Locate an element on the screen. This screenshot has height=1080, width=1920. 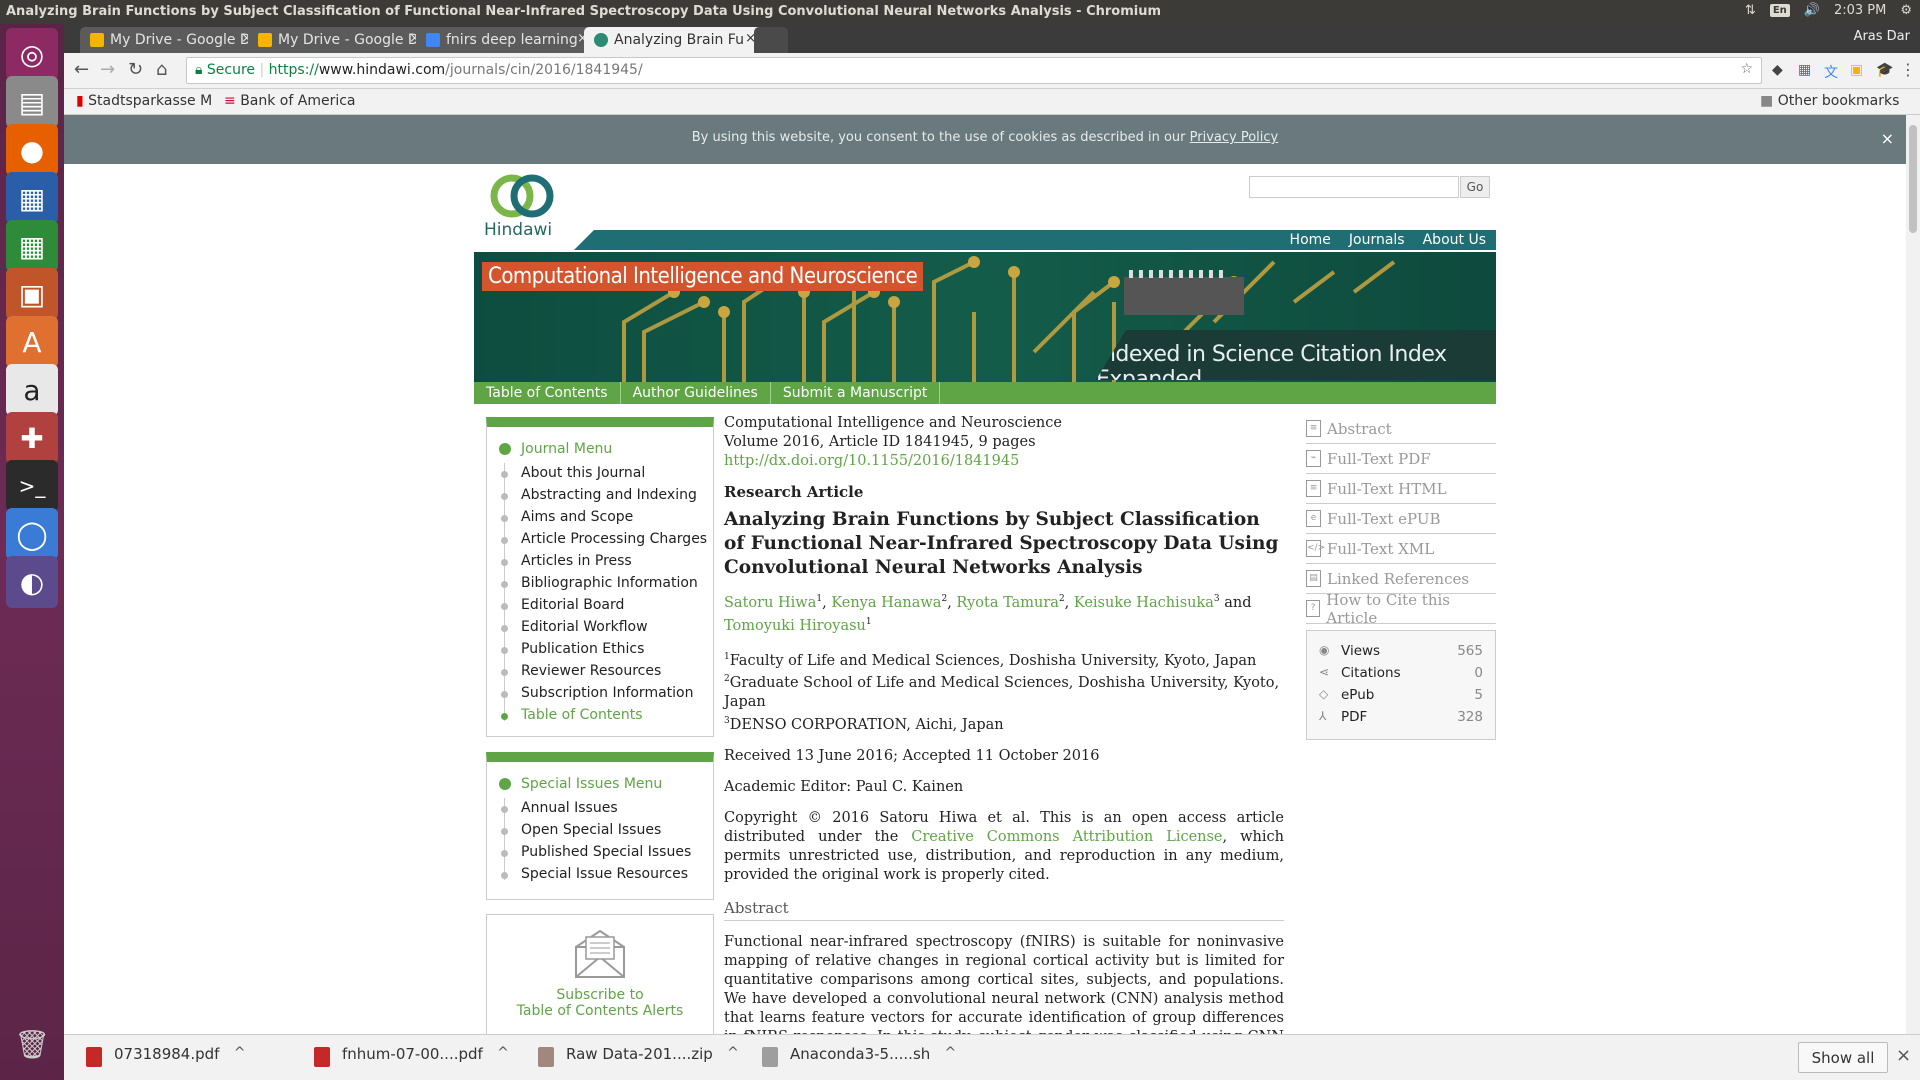
slides-extension-icon: ▣ is located at coordinates (1856, 70).